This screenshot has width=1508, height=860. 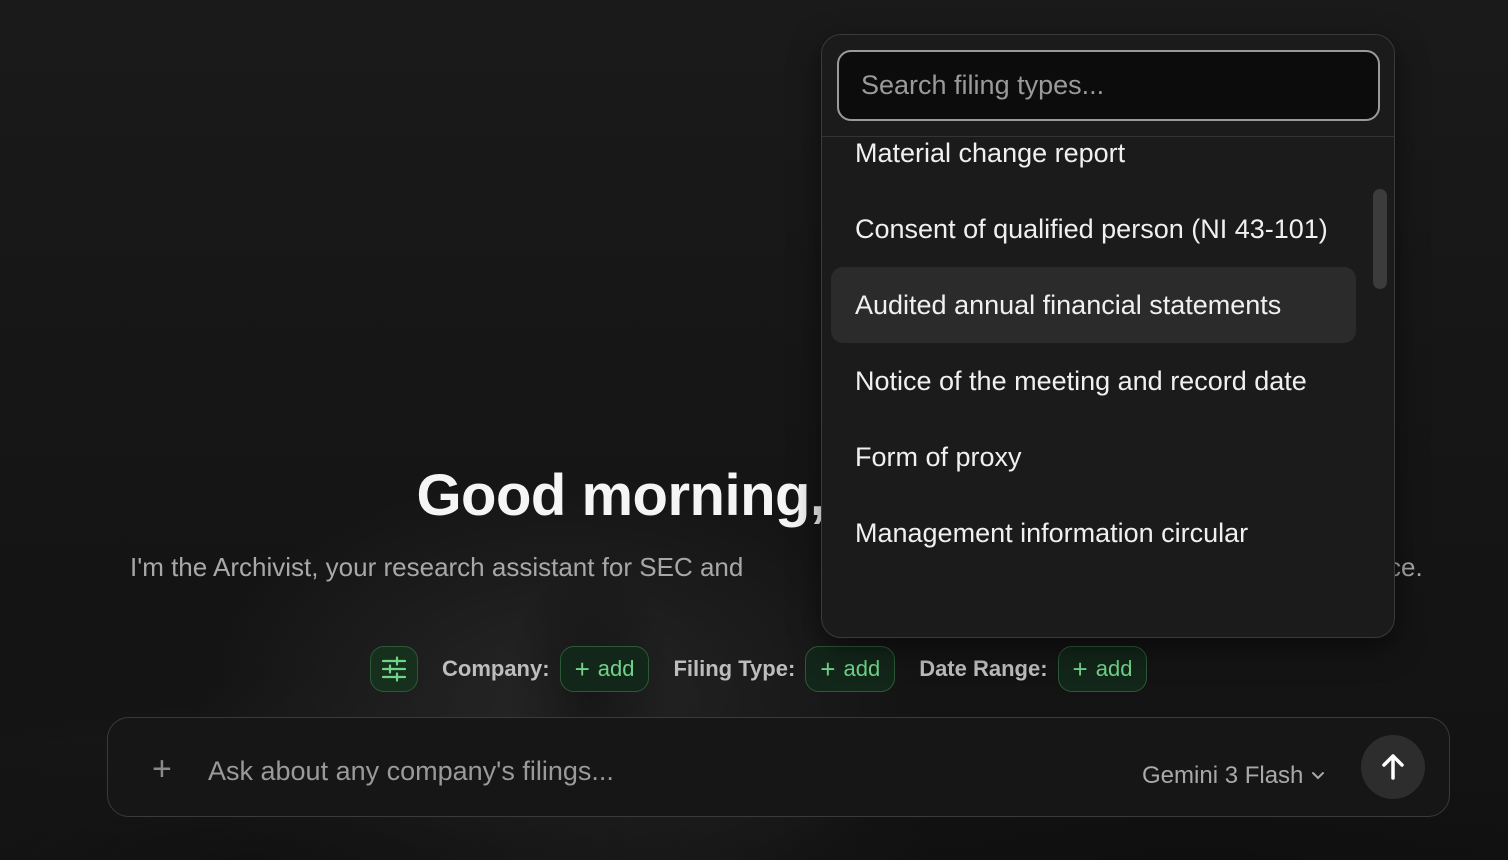 I want to click on filing-type-option: Material change report, so click(x=1093, y=164).